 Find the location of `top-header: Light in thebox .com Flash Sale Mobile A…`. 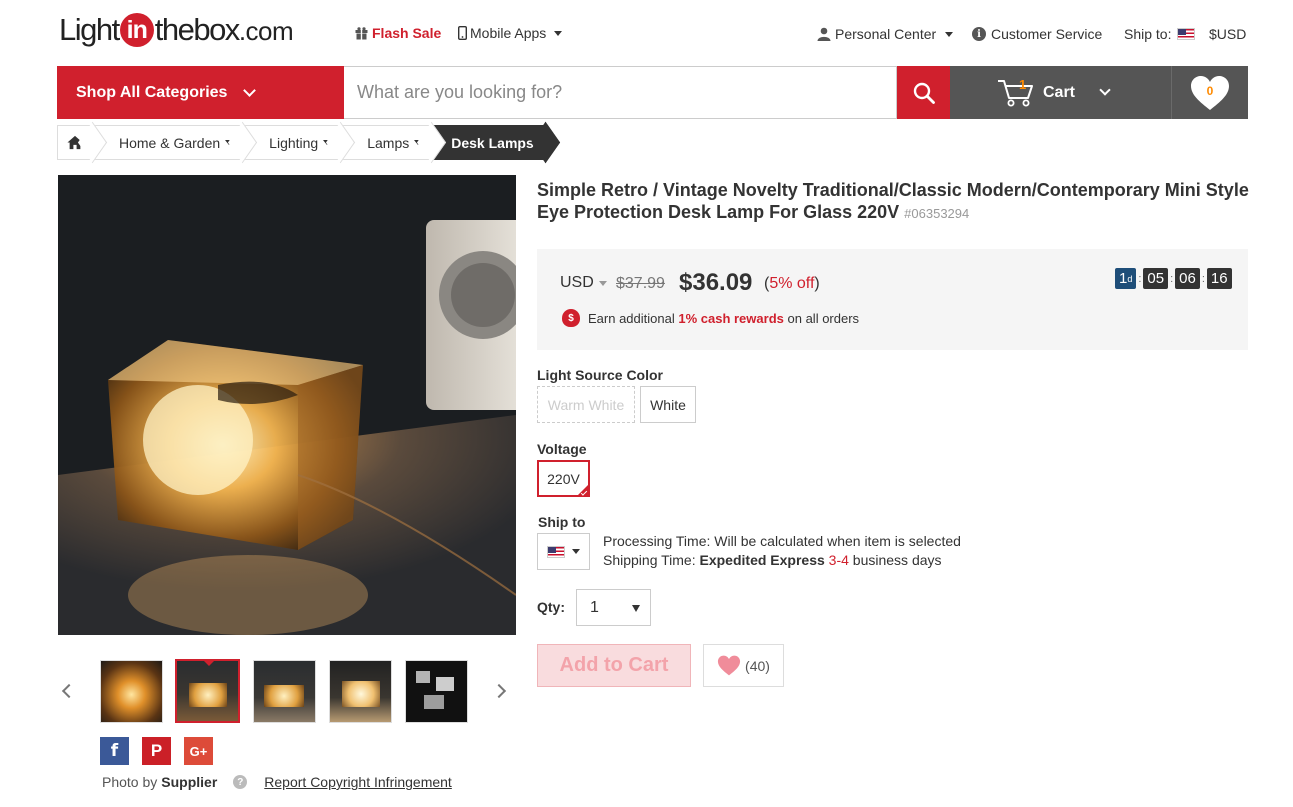

top-header: Light in thebox .com Flash Sale Mobile A… is located at coordinates (646, 33).